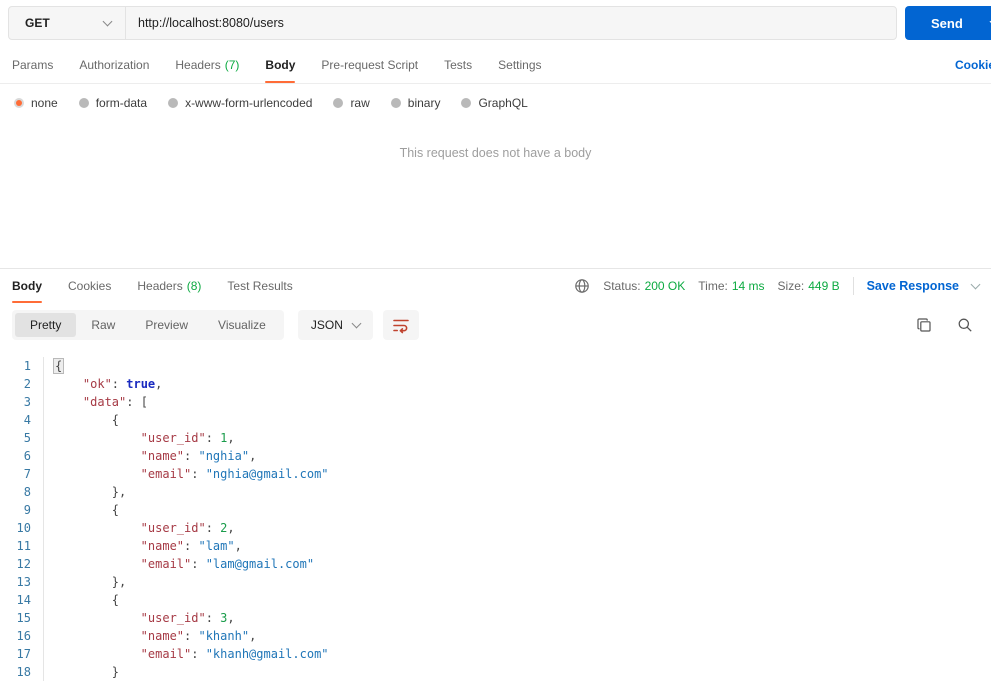 The width and height of the screenshot is (991, 687). Describe the element at coordinates (22, 600) in the screenshot. I see `line-number: 14` at that location.